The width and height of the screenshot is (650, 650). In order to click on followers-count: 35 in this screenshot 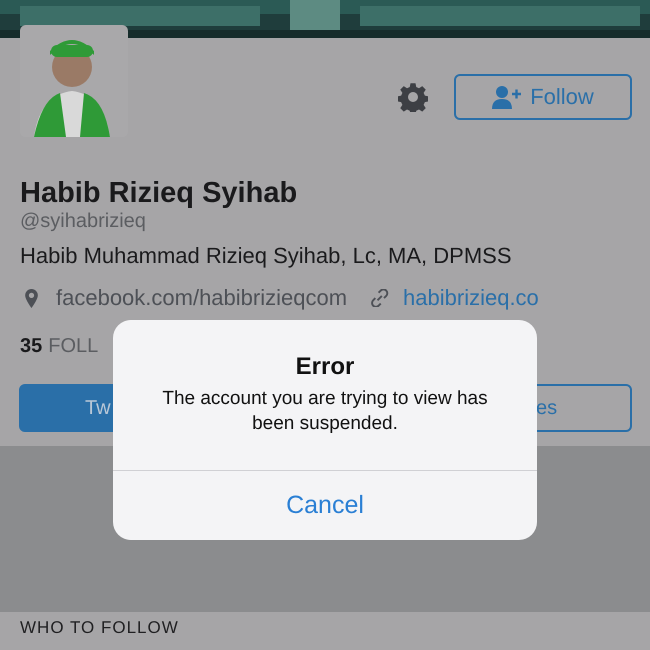, I will do `click(31, 346)`.